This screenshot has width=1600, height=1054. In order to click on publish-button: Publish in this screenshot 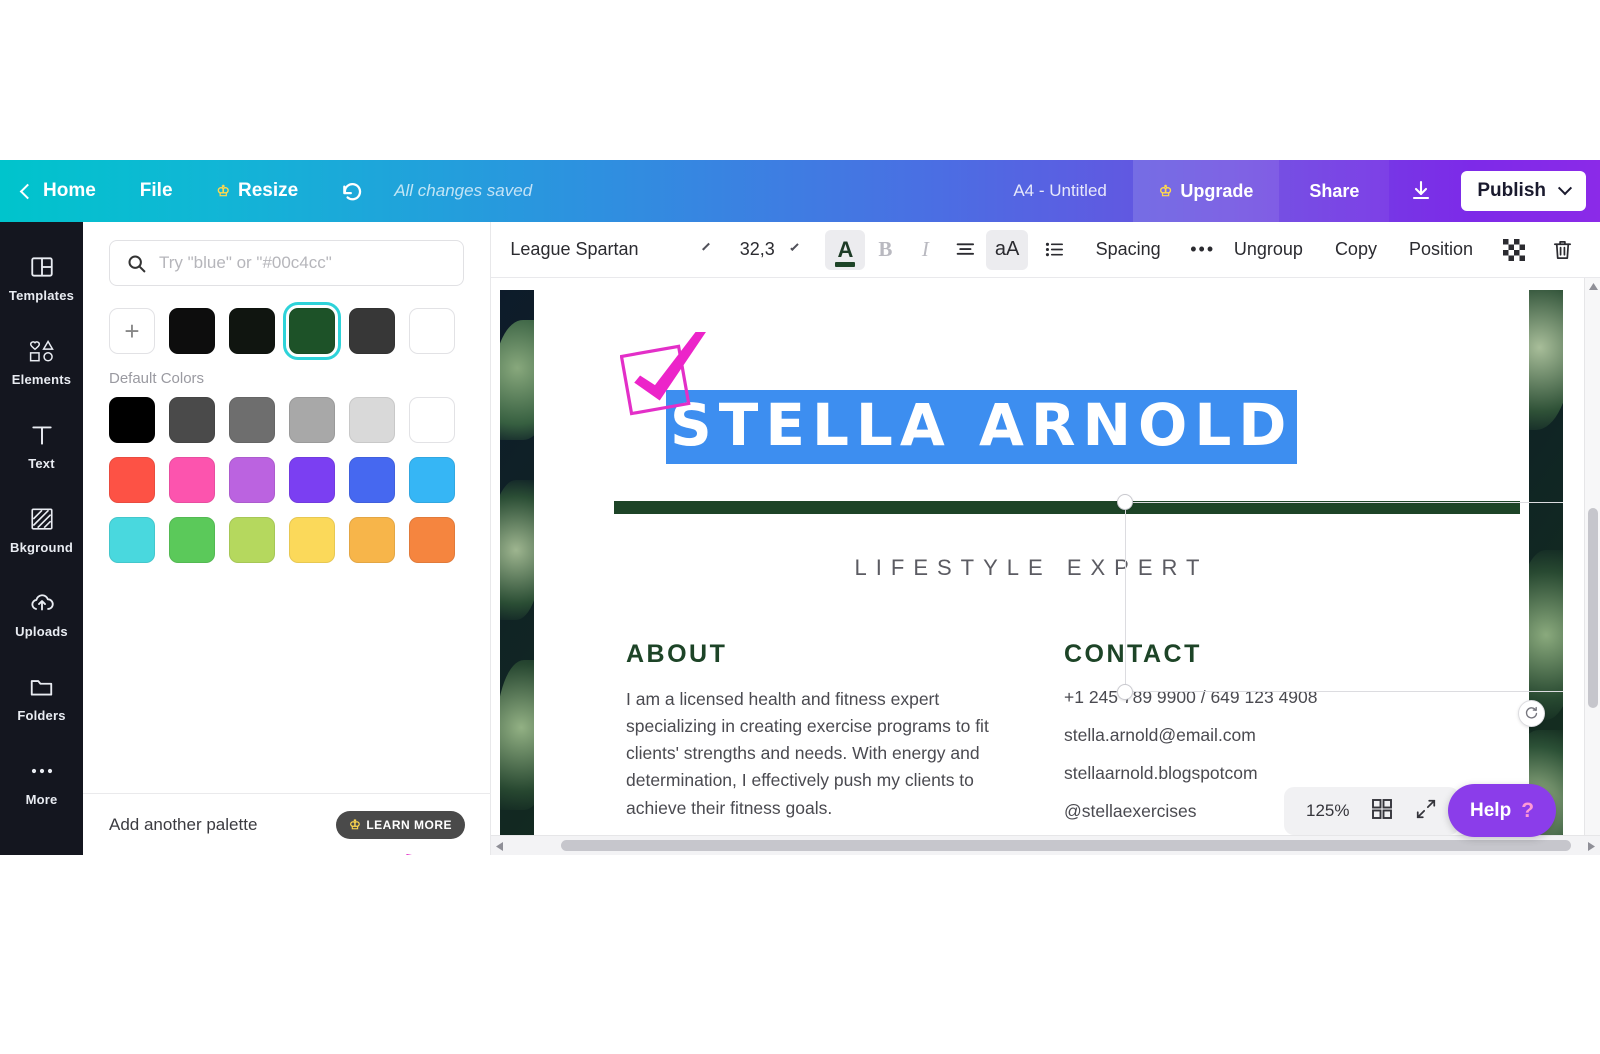, I will do `click(1523, 191)`.